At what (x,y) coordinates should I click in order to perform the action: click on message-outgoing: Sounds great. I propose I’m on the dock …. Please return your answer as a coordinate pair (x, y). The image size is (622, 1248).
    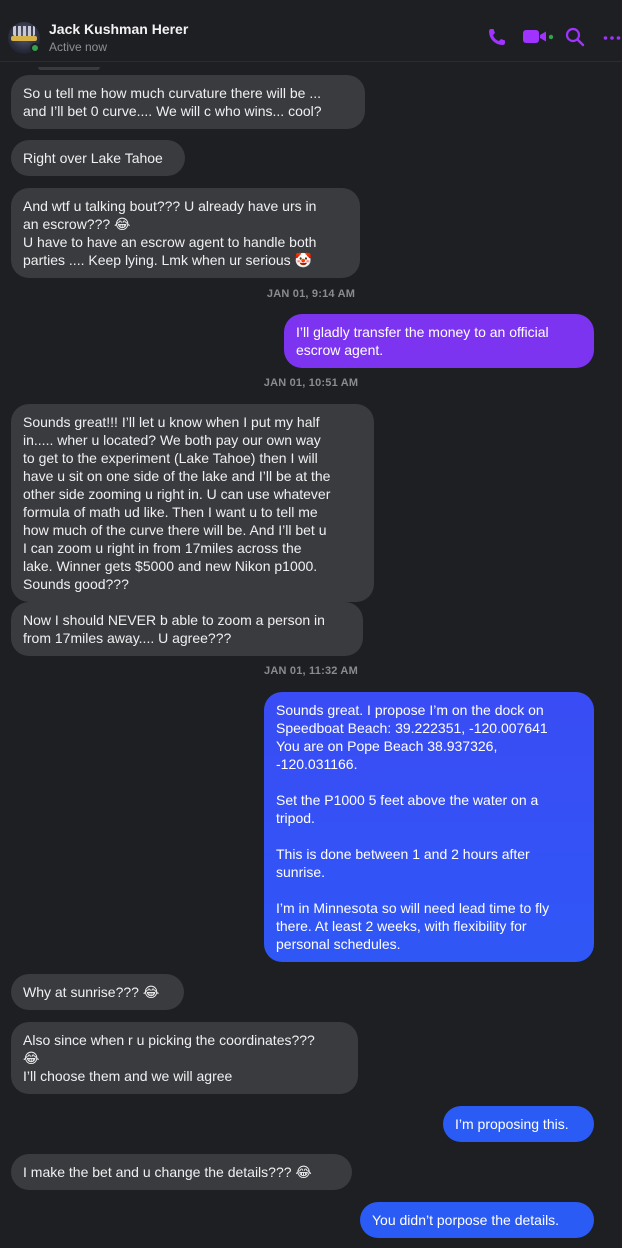
    Looking at the image, I should click on (429, 827).